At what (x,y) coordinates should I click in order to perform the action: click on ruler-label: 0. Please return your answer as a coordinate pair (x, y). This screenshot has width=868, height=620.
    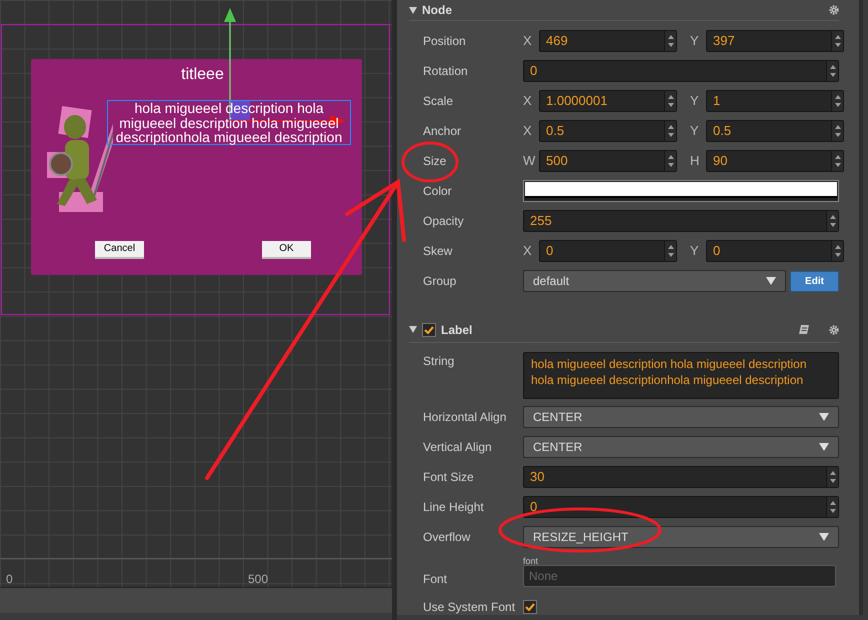
    Looking at the image, I should click on (9, 579).